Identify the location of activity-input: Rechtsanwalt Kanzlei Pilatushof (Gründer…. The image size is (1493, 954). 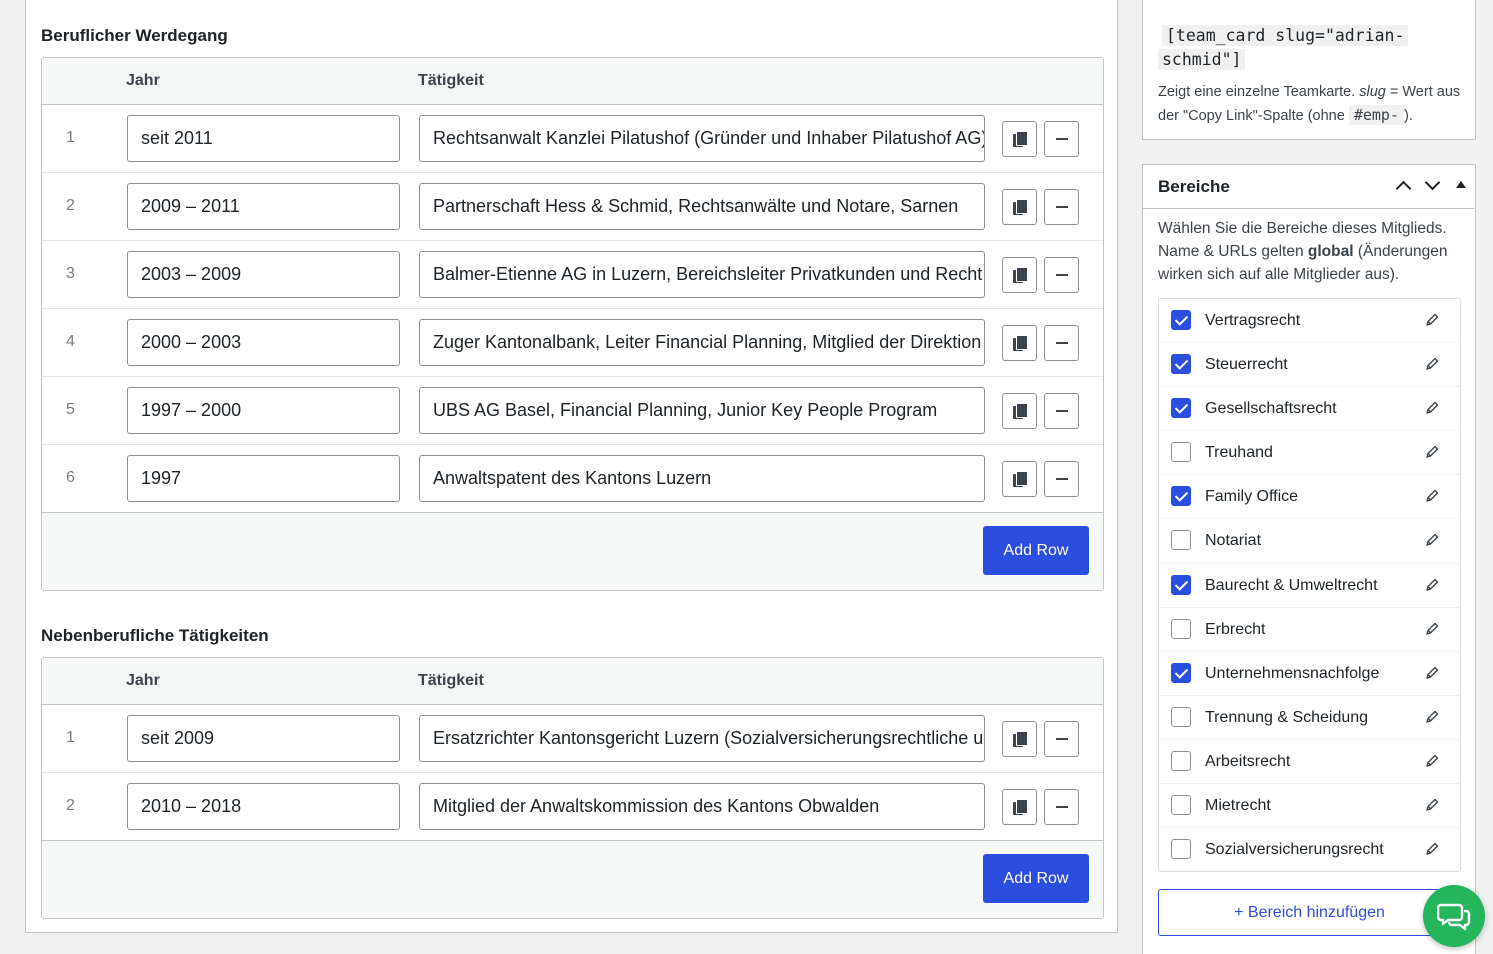
(702, 138).